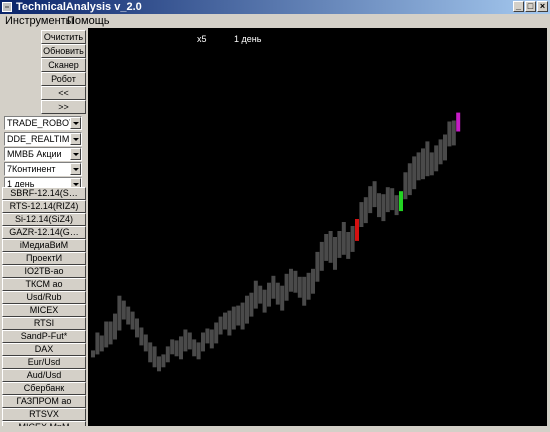 The height and width of the screenshot is (432, 550). What do you see at coordinates (79, 7) in the screenshot?
I see `window-title: TechnicalAnalysis v_2.0` at bounding box center [79, 7].